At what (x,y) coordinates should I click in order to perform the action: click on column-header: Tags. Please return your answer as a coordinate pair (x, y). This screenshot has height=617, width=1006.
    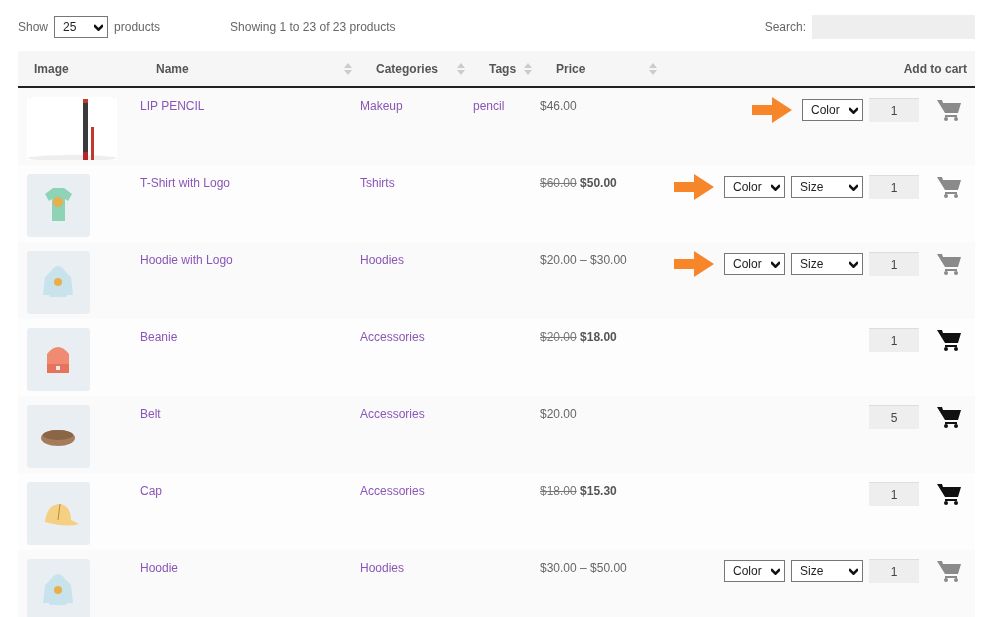
    Looking at the image, I should click on (503, 68).